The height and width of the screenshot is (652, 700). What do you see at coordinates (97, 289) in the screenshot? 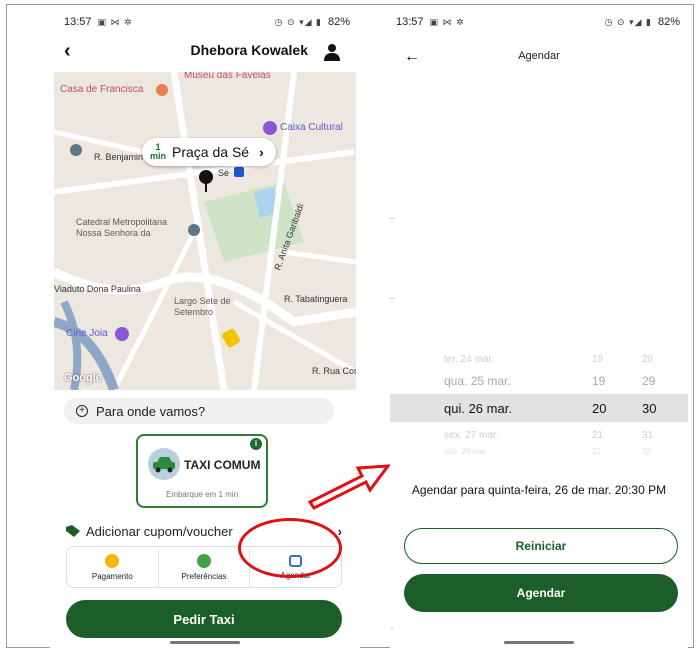
I see `street-label: Viaduto Dona Paulina` at bounding box center [97, 289].